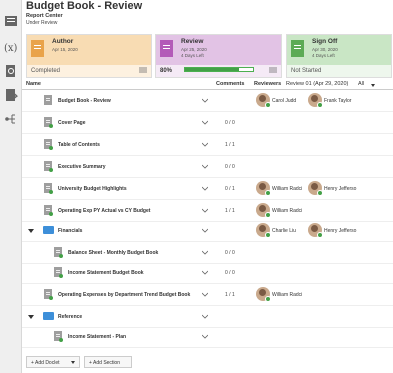 The height and width of the screenshot is (373, 393). What do you see at coordinates (282, 231) in the screenshot?
I see `reviewer: Charlie Liu` at bounding box center [282, 231].